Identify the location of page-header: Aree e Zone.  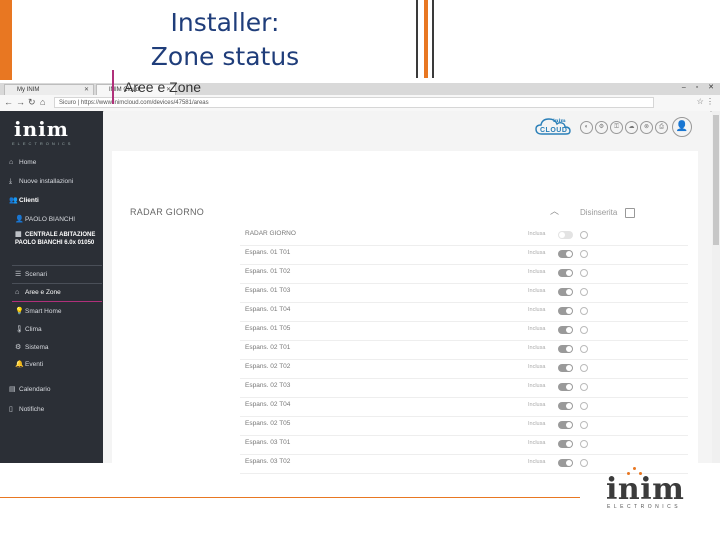
(392, 87).